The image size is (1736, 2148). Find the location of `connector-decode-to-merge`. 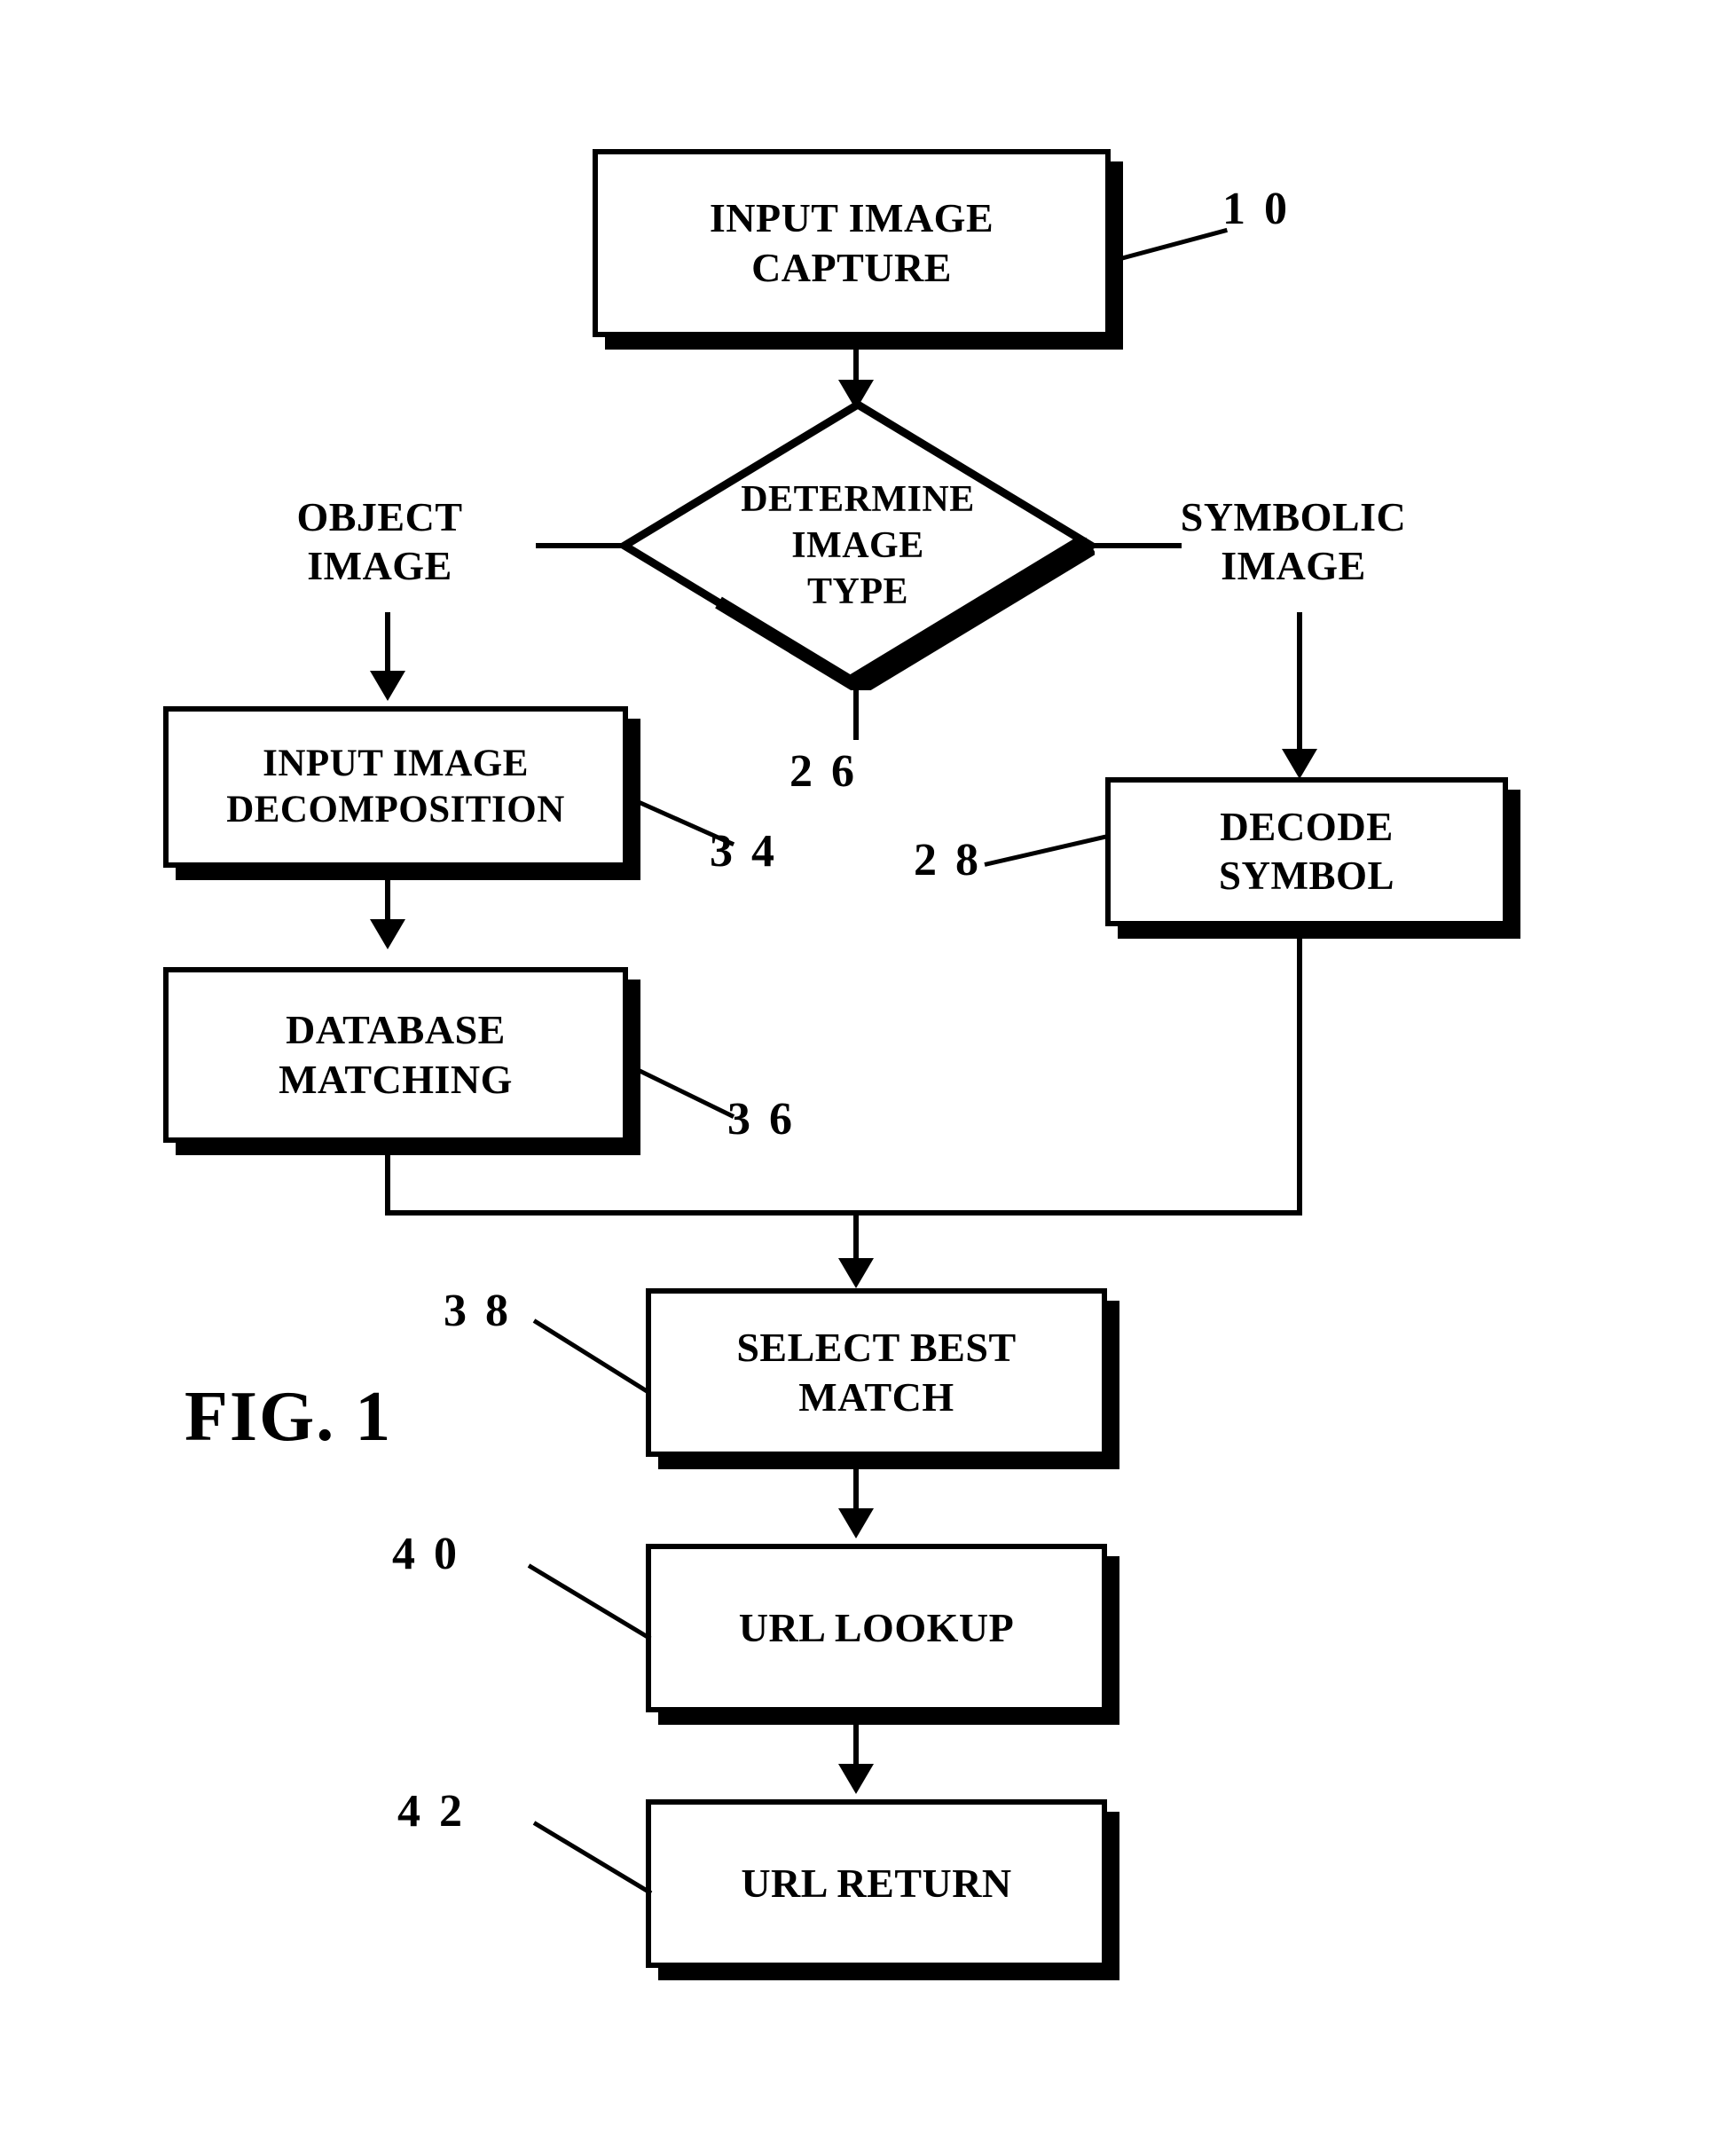

connector-decode-to-merge is located at coordinates (1299, 1077).